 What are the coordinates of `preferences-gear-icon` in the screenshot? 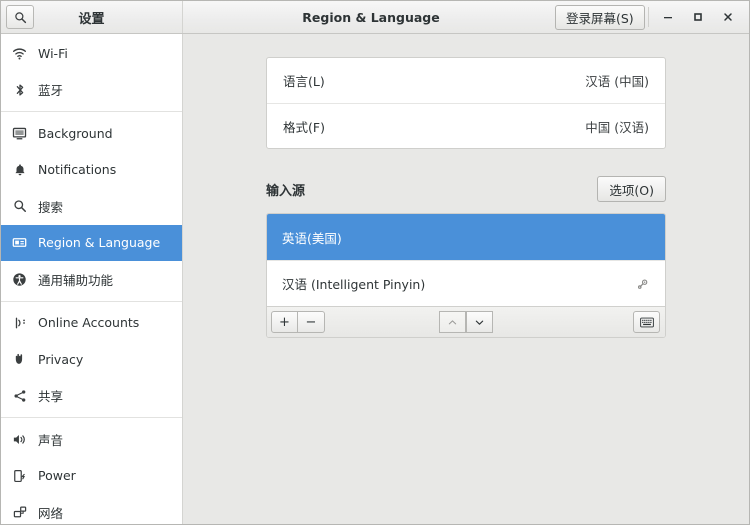 It's located at (643, 283).